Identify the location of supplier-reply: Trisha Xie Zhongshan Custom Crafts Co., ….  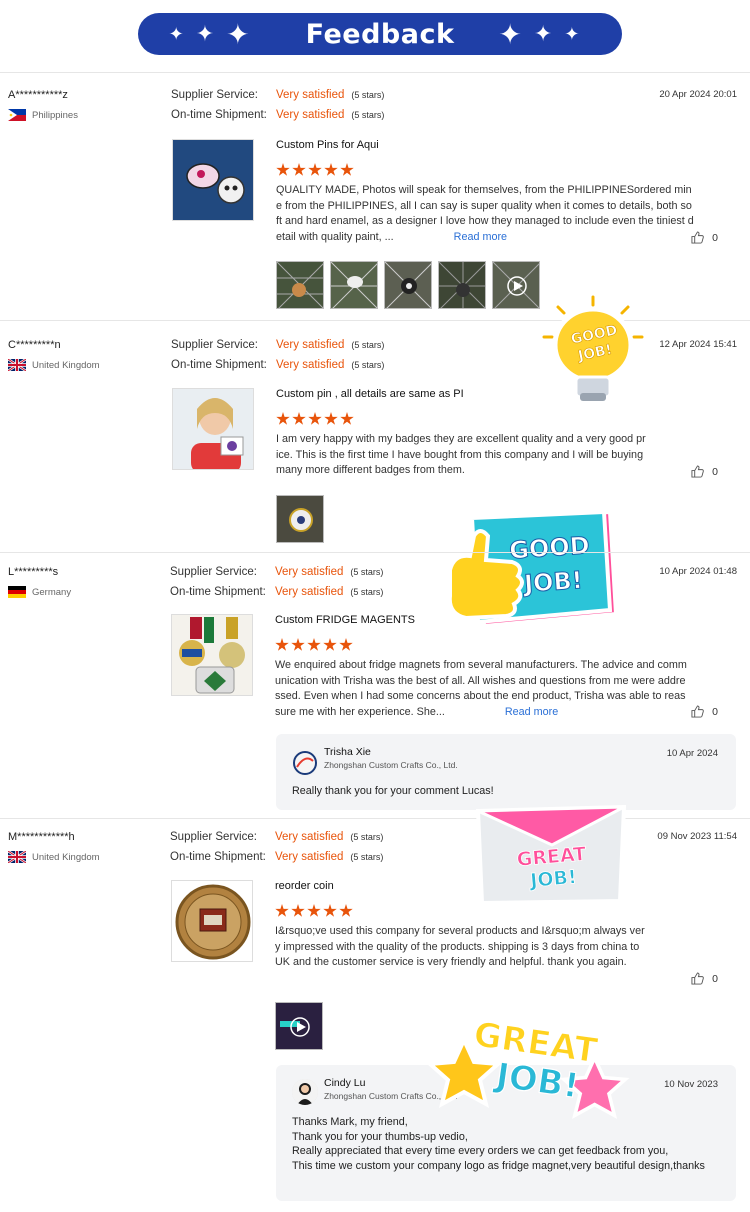
(506, 772).